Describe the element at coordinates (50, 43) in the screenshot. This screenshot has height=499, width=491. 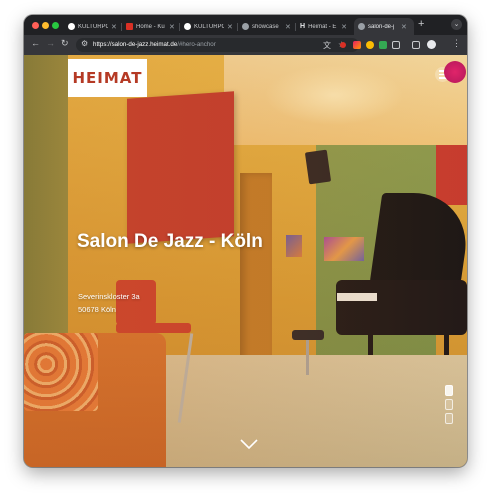
I see `forward-arrow-icon: →` at that location.